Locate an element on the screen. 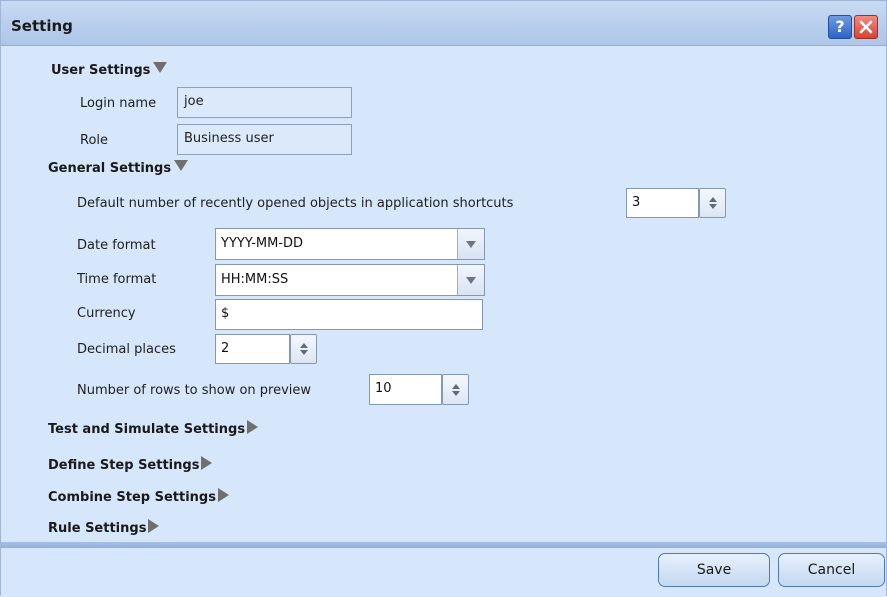  cancel-button: Cancel is located at coordinates (831, 570).